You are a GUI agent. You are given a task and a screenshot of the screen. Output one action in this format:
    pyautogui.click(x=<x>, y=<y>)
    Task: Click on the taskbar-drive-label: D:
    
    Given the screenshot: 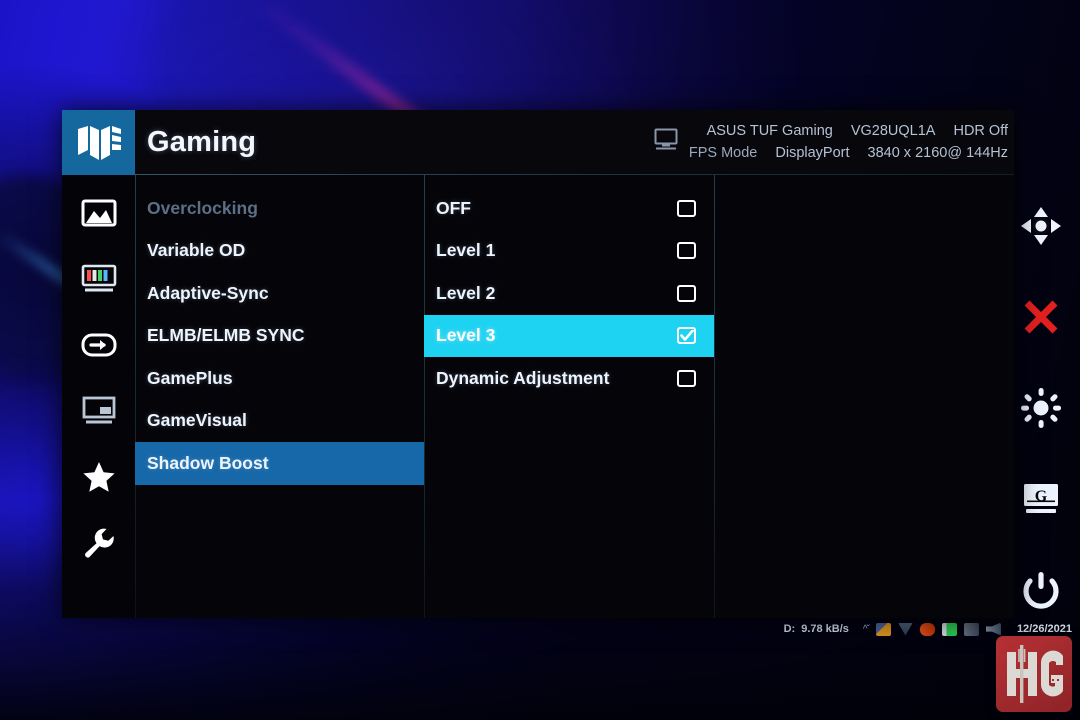 What is the action you would take?
    pyautogui.click(x=789, y=629)
    